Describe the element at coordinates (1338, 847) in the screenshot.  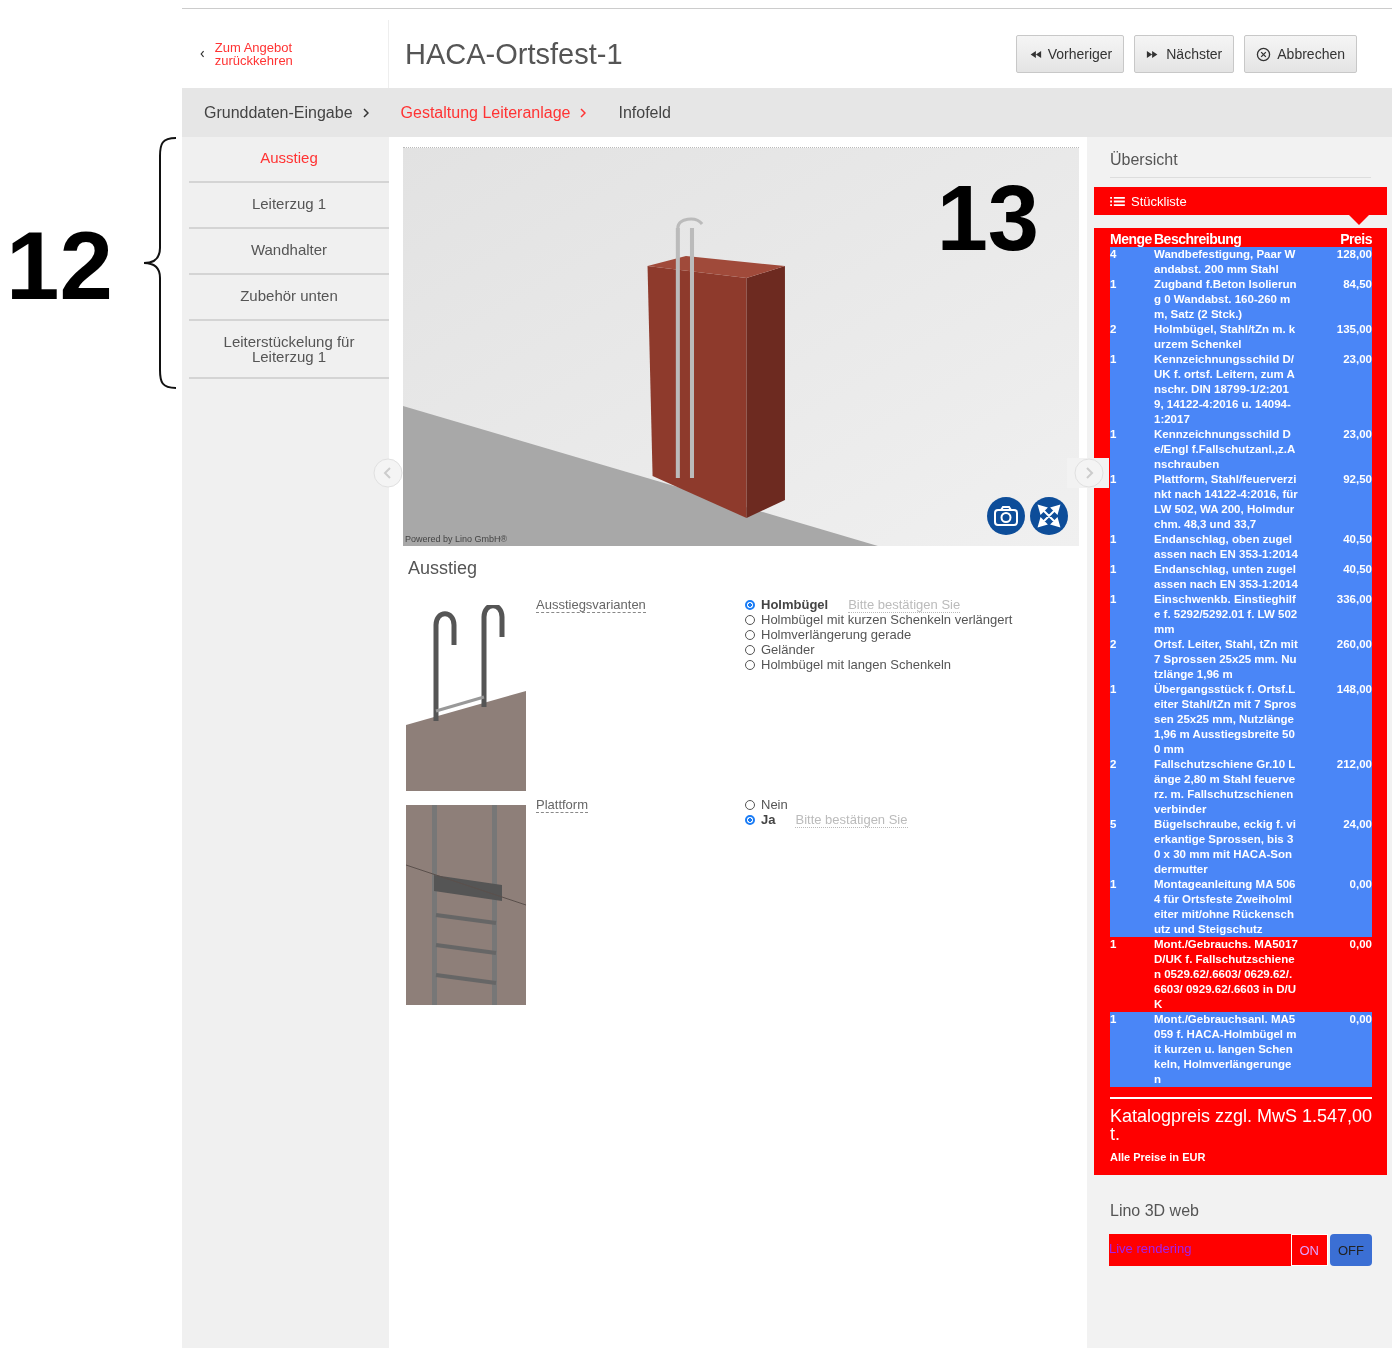
I see `price-text: 24,00` at that location.